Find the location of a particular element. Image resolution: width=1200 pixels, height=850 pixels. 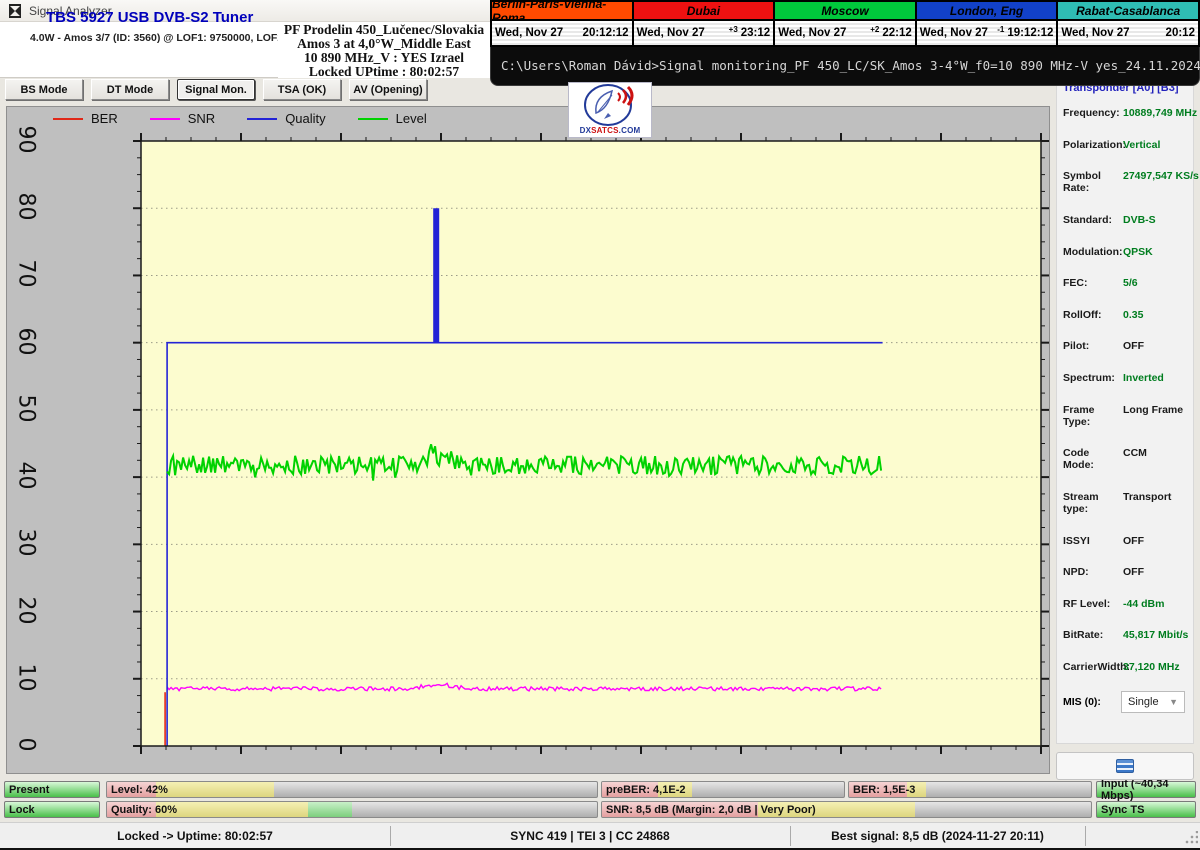

transponder-row: Modulation: QPSK is located at coordinates (1108, 251).